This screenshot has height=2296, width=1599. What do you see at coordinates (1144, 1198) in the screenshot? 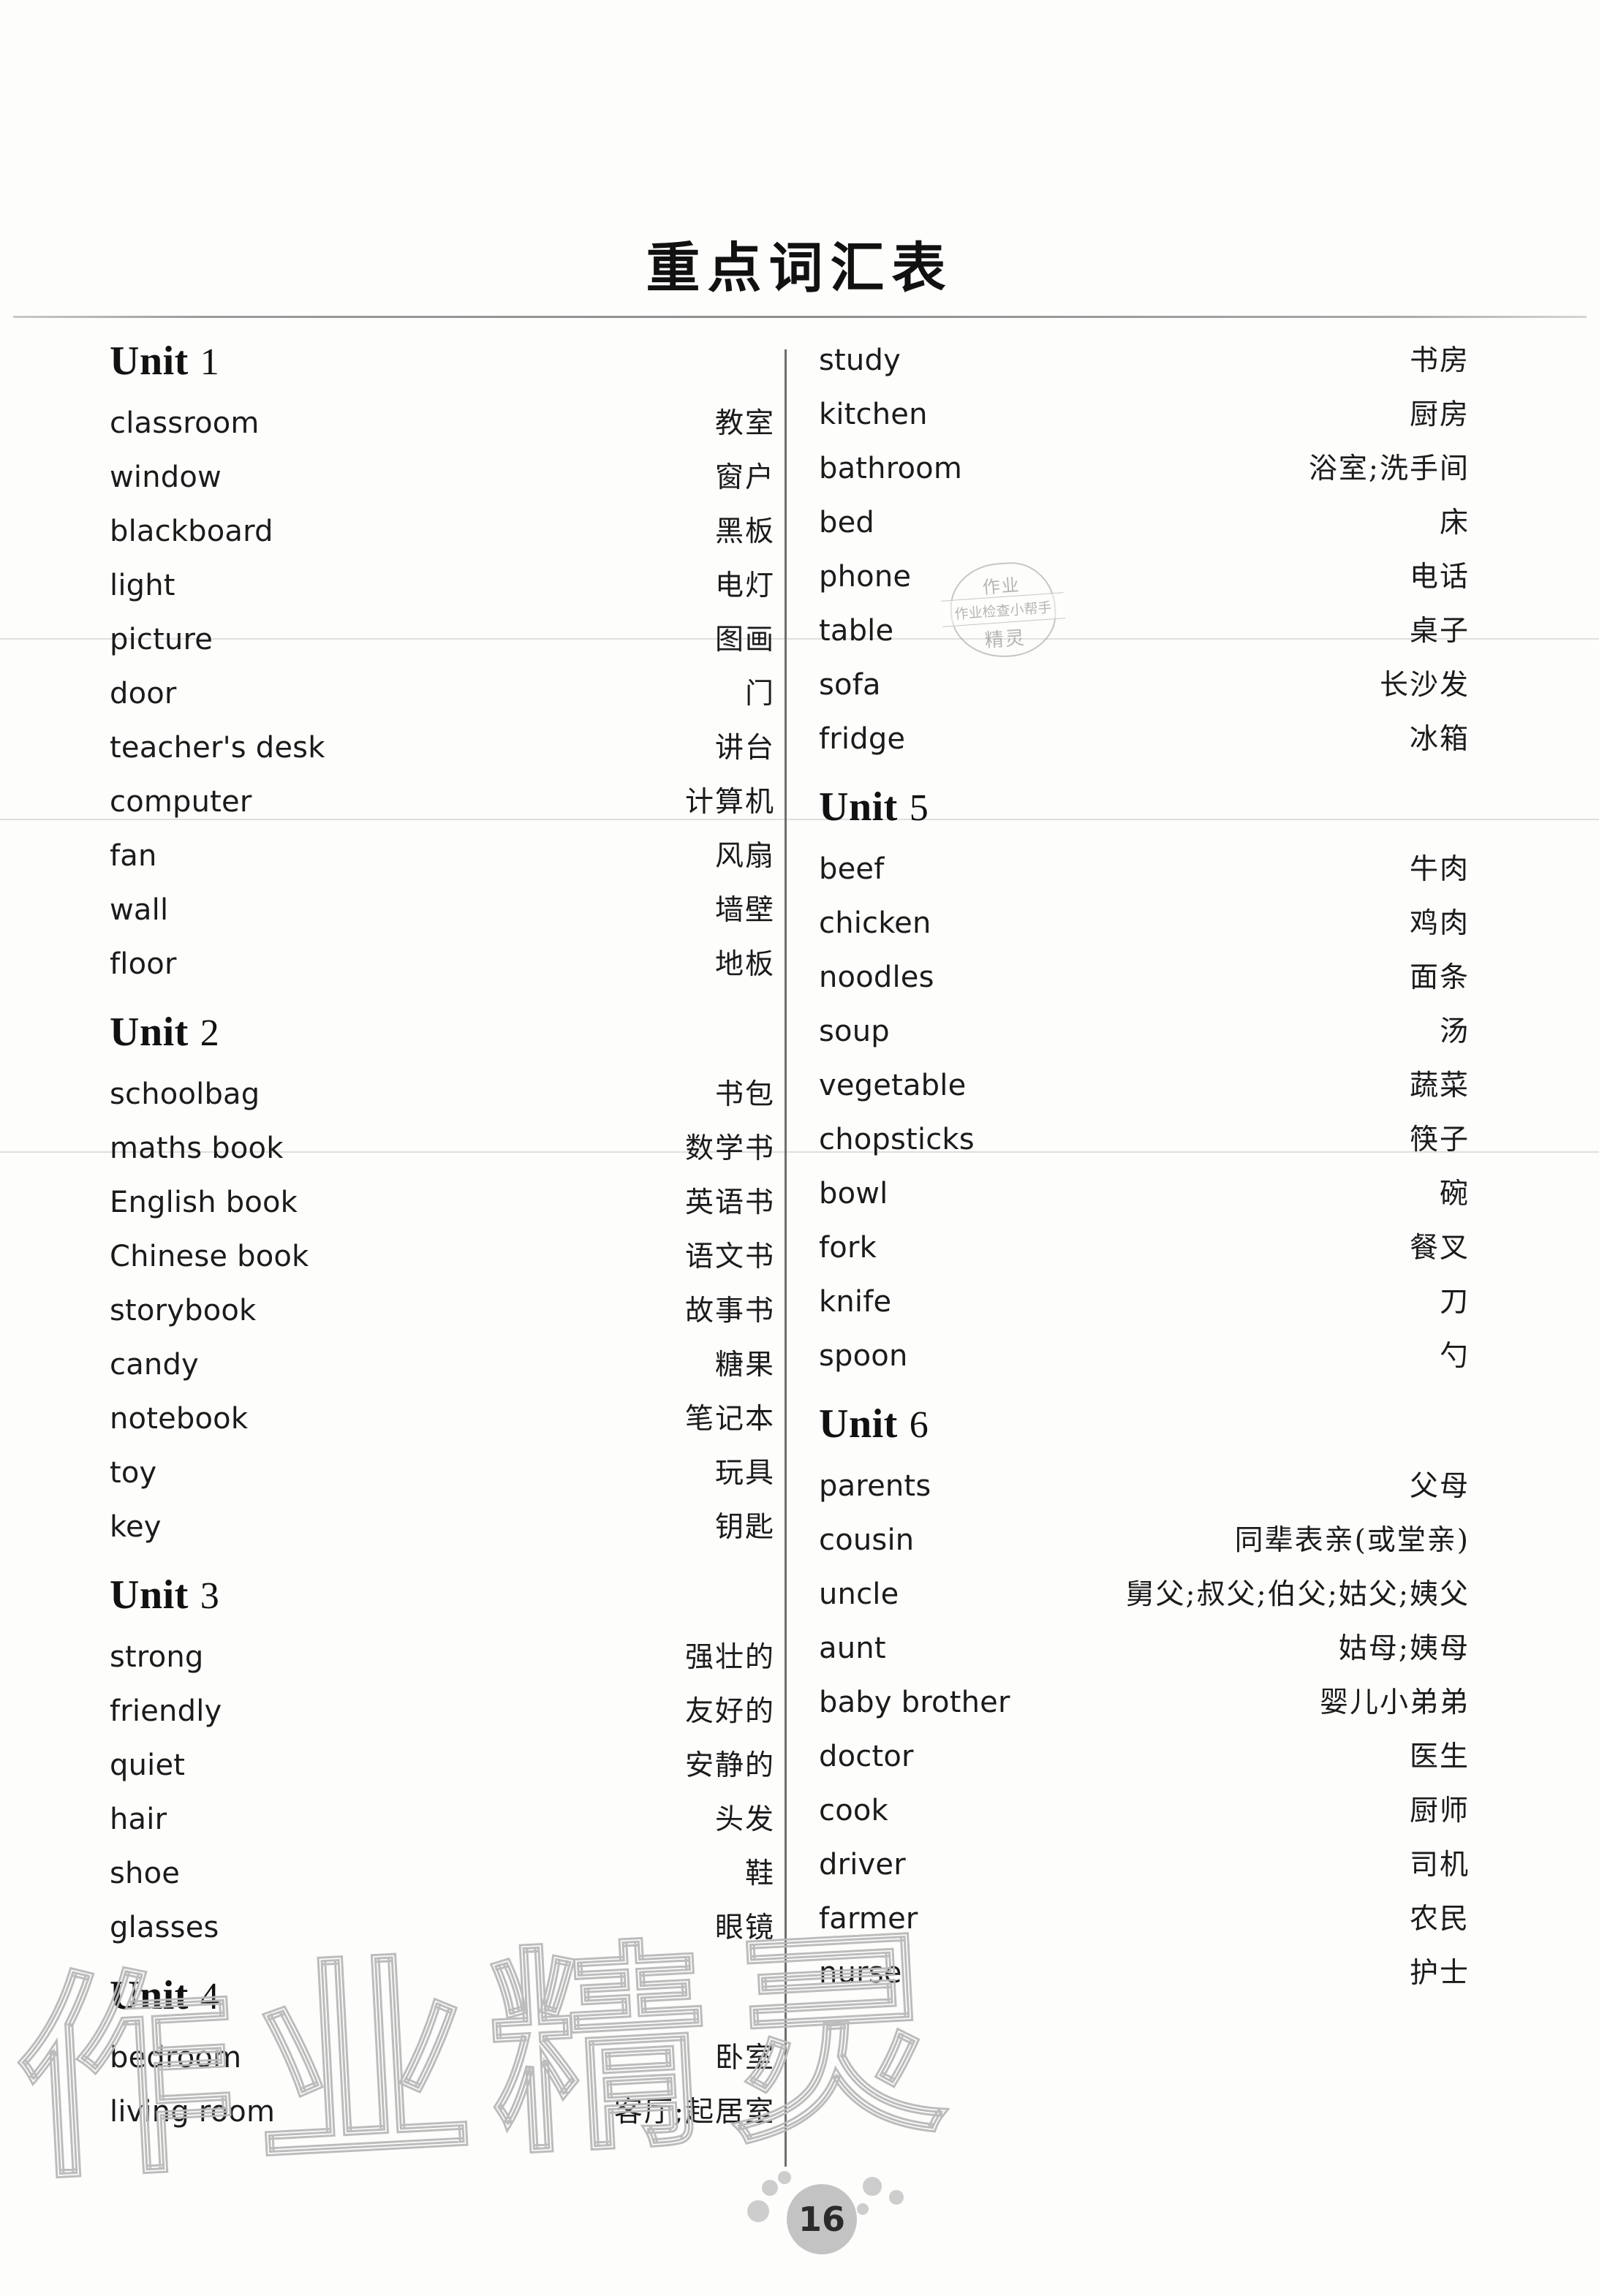
I see `vocabulary-row: bowl 碗` at bounding box center [1144, 1198].